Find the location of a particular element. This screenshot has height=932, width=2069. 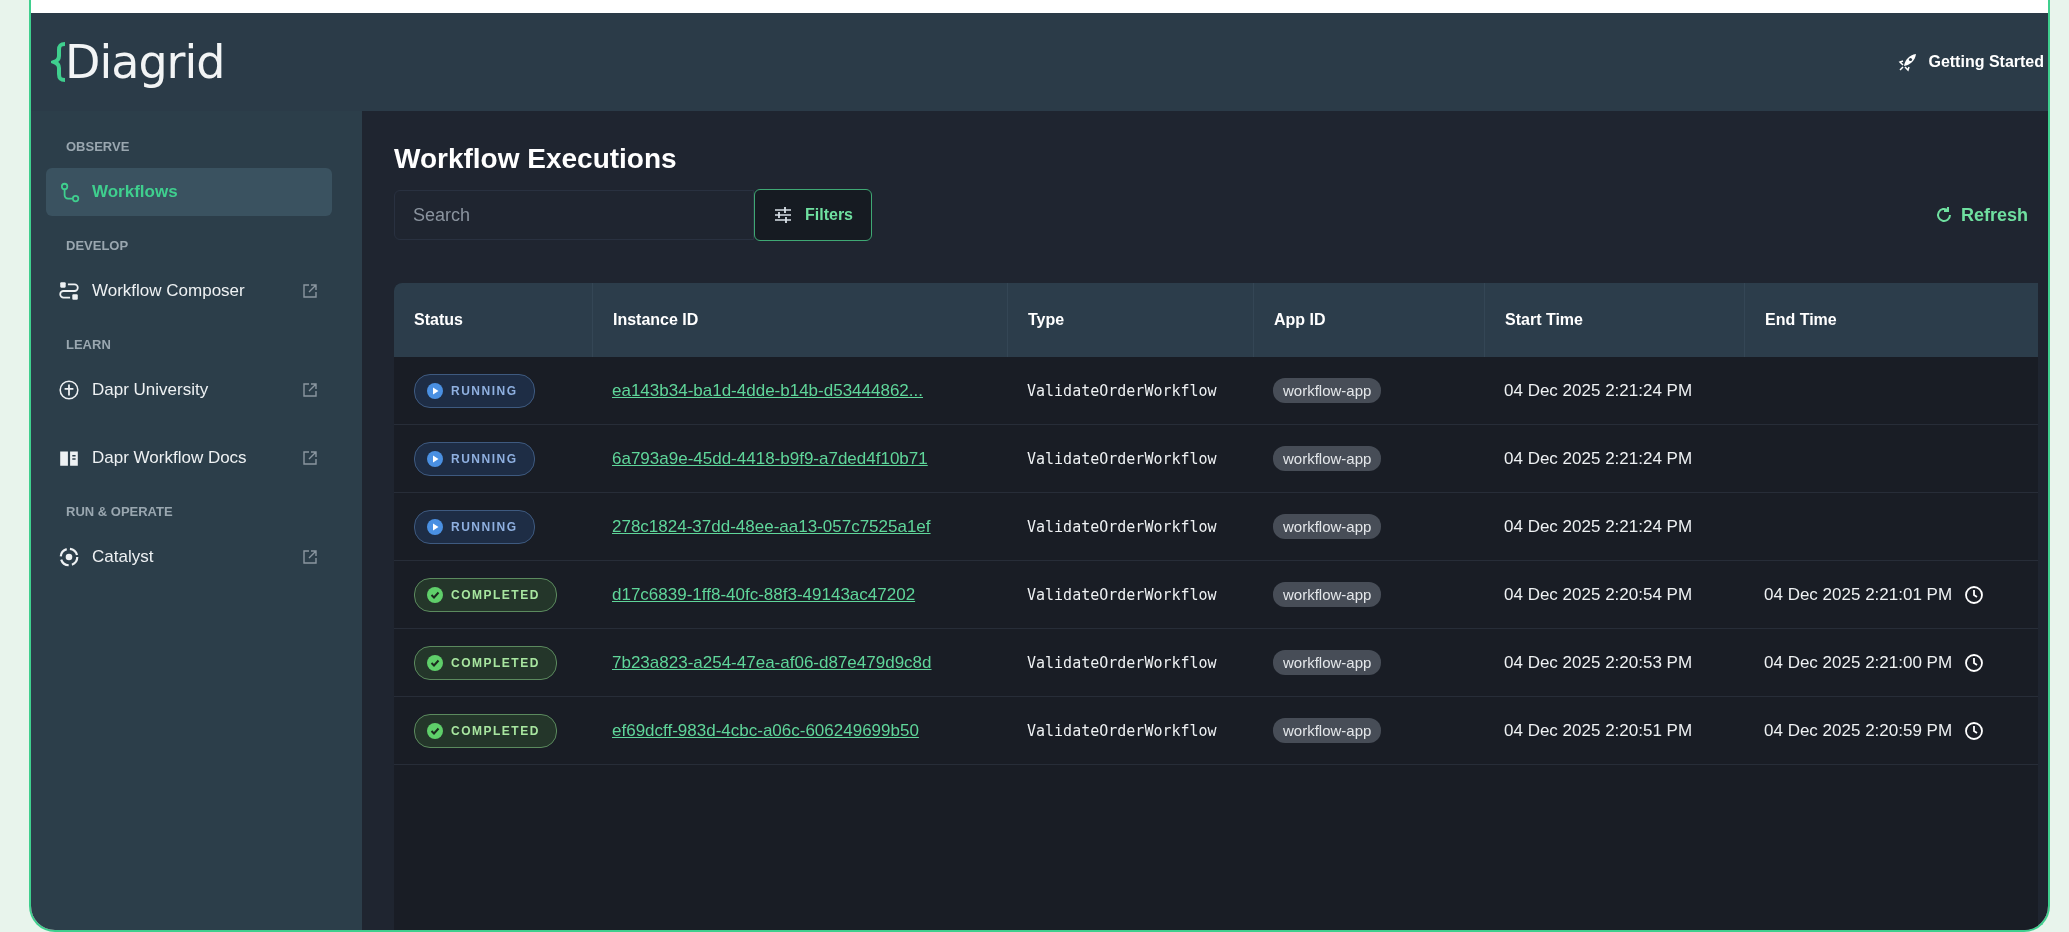

end-time-cell: 04 Dec 2025 2:20:59 PM is located at coordinates (1858, 730).